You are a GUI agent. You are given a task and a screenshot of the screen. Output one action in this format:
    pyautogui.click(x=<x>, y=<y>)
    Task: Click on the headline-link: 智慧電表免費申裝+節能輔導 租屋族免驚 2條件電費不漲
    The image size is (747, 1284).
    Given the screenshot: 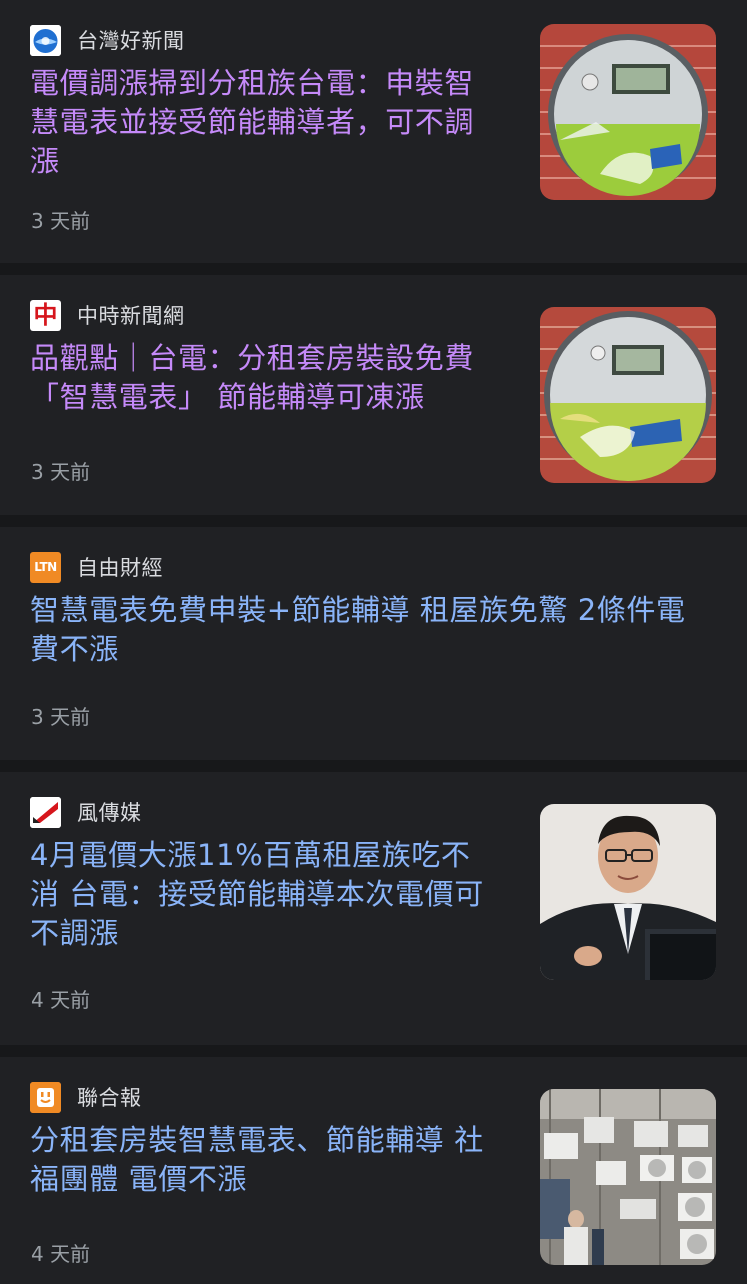 What is the action you would take?
    pyautogui.click(x=367, y=630)
    